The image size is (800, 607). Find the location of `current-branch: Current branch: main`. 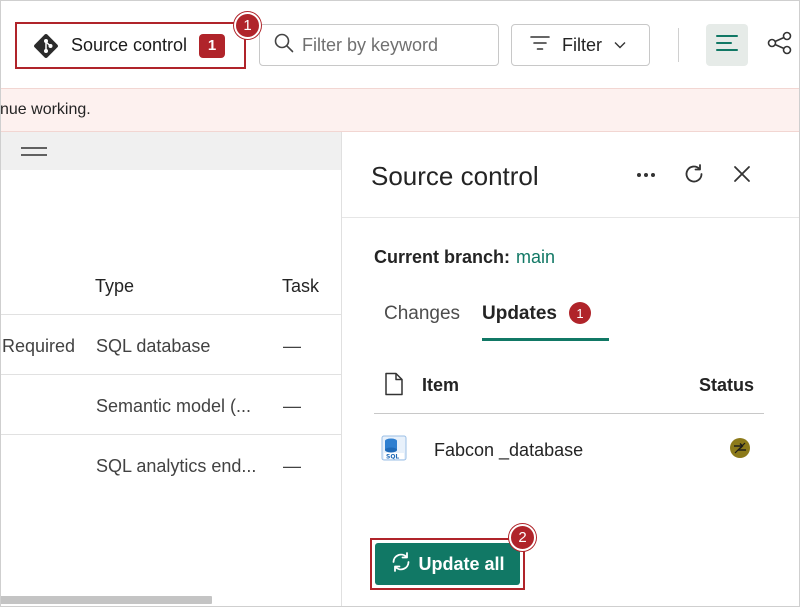

current-branch: Current branch: main is located at coordinates (464, 257).